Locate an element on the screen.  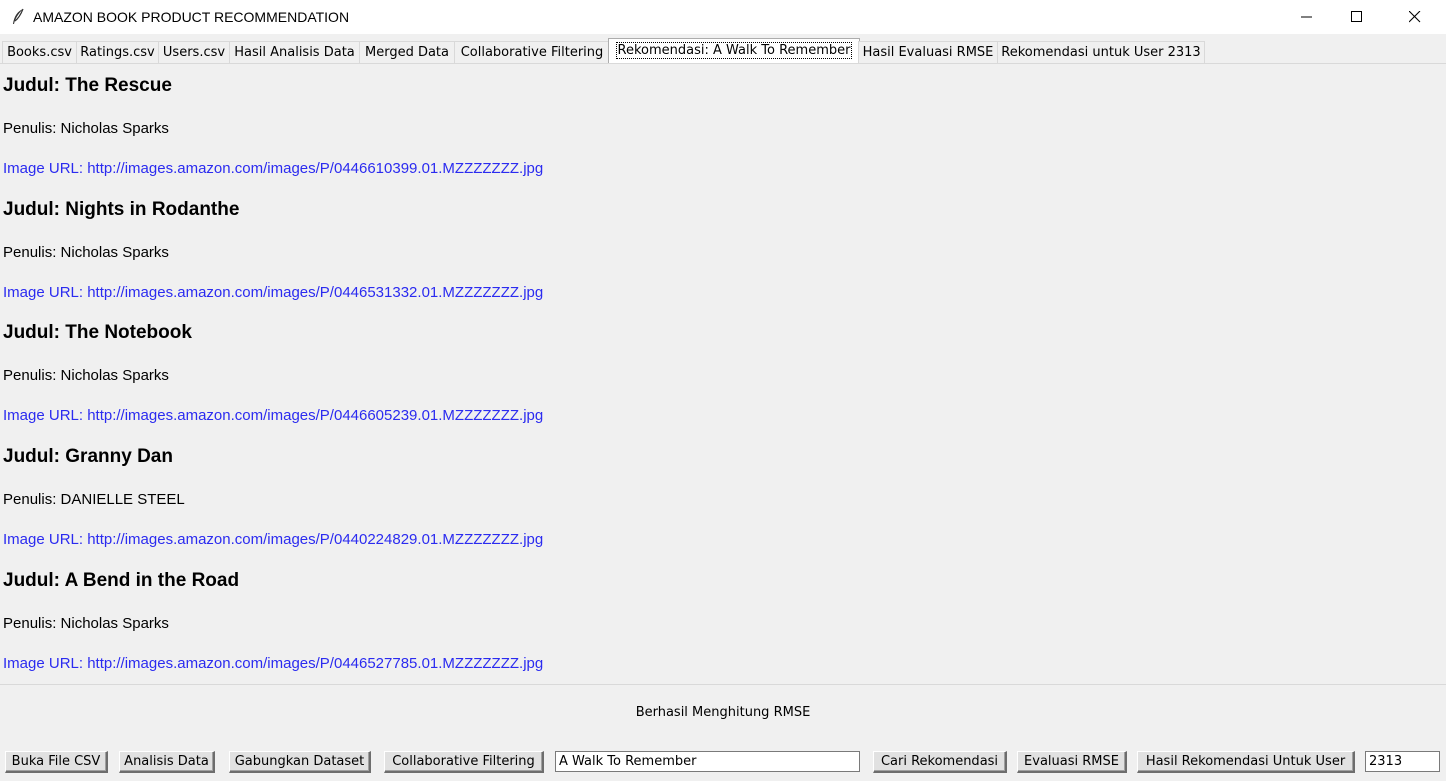
book-title: Judul: A Bend in the Road is located at coordinates (121, 580).